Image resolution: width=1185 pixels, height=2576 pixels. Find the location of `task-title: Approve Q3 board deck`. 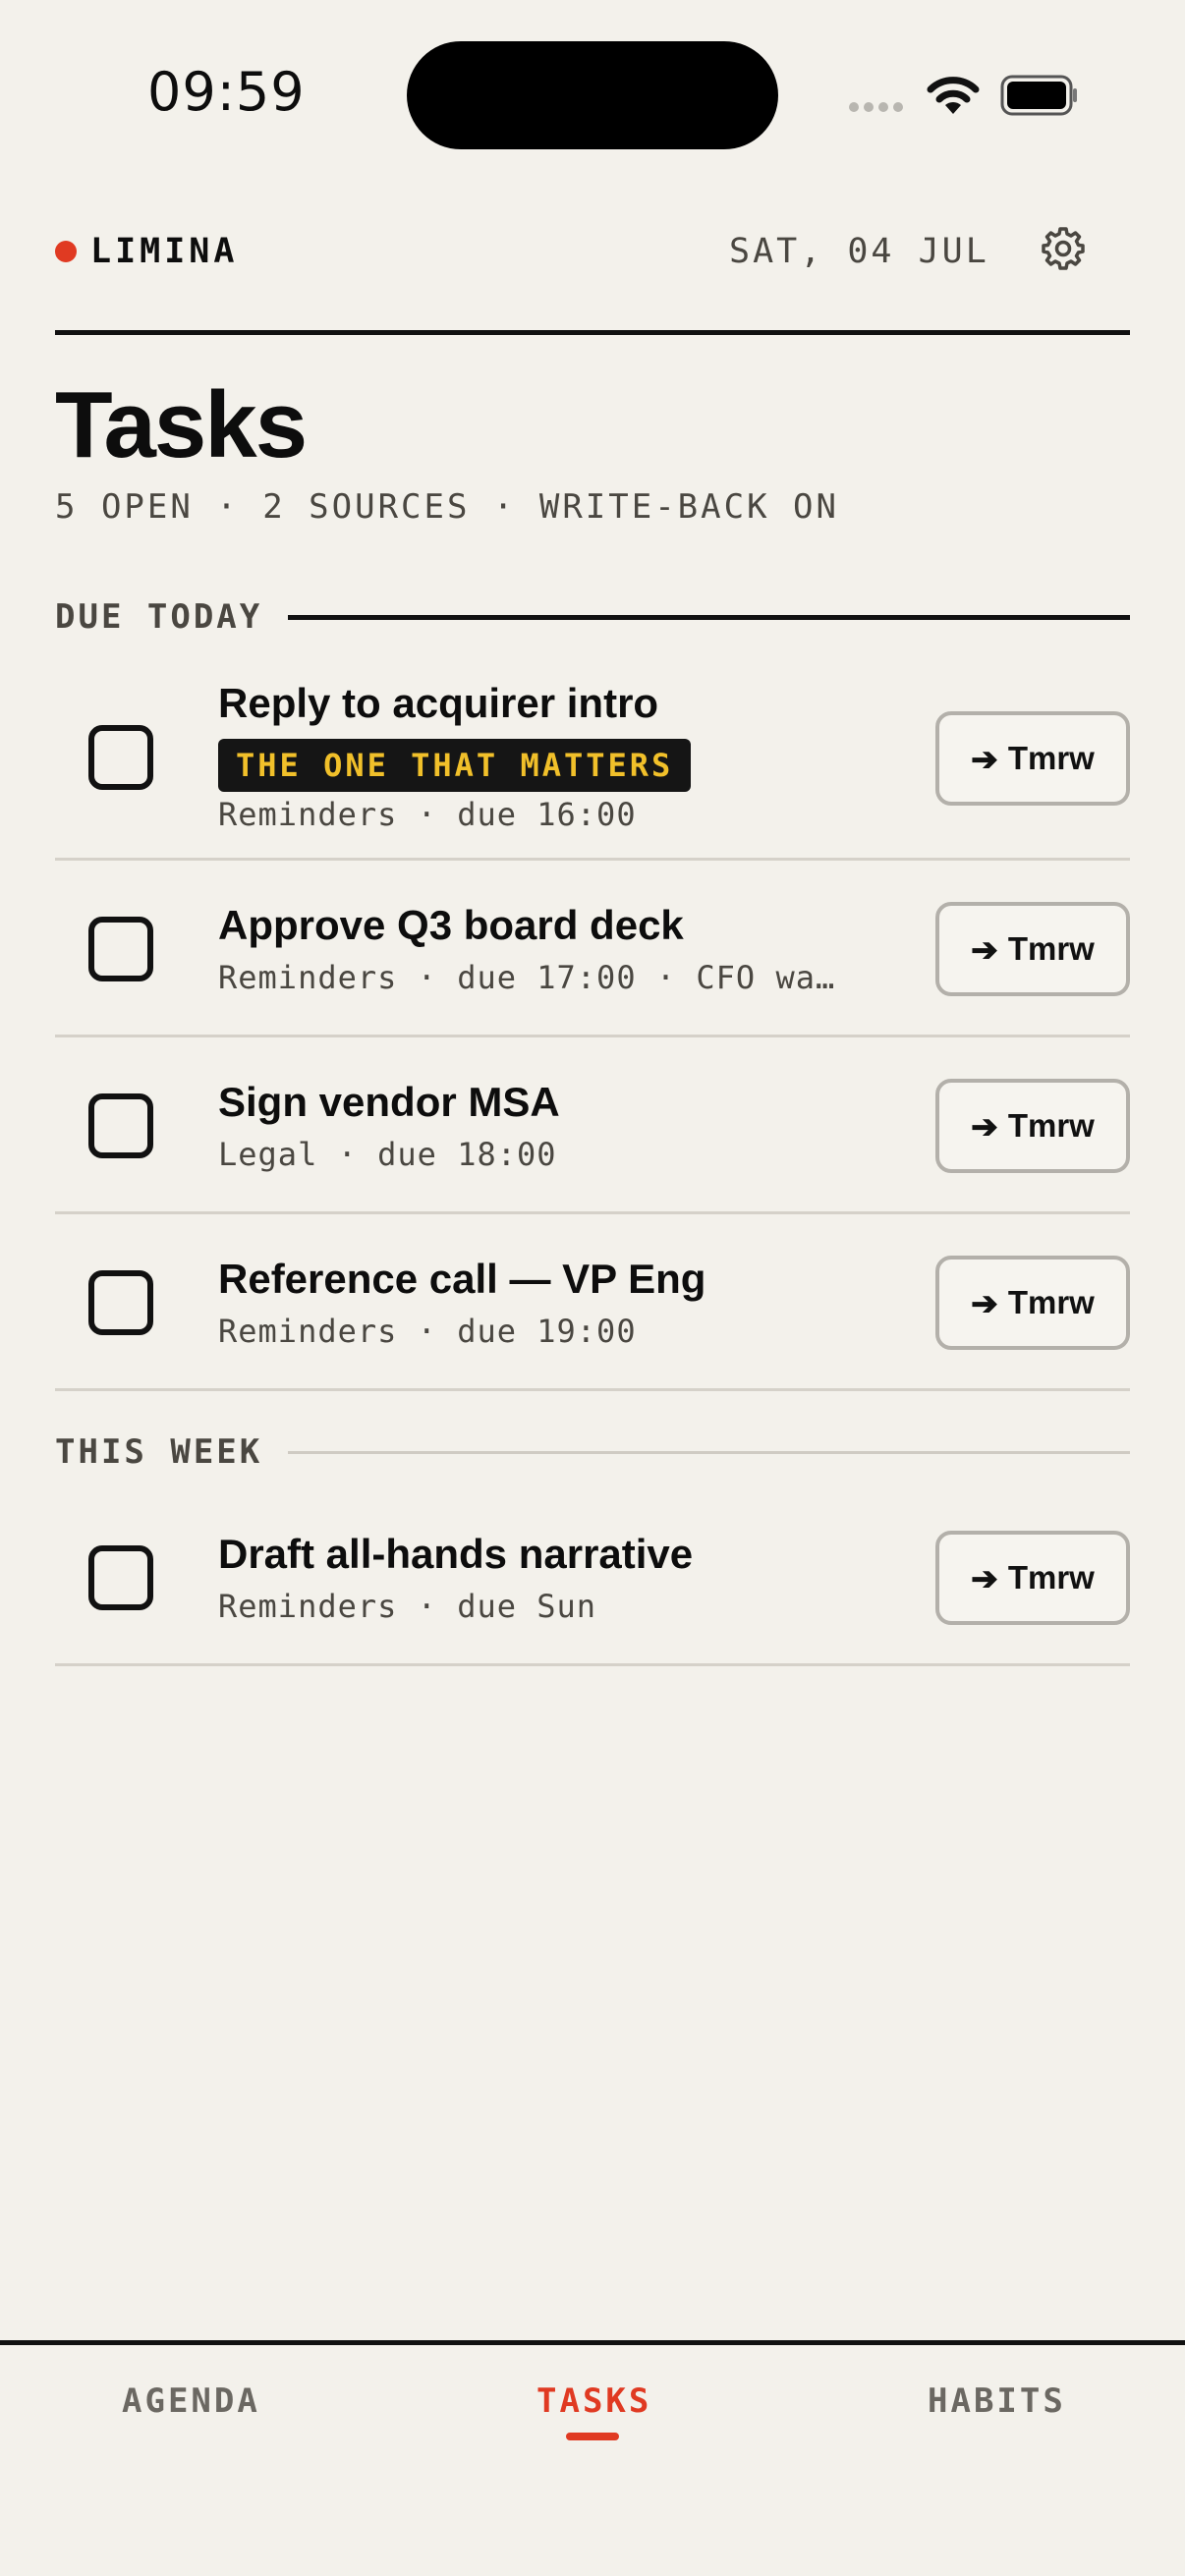

task-title: Approve Q3 board deck is located at coordinates (451, 925).